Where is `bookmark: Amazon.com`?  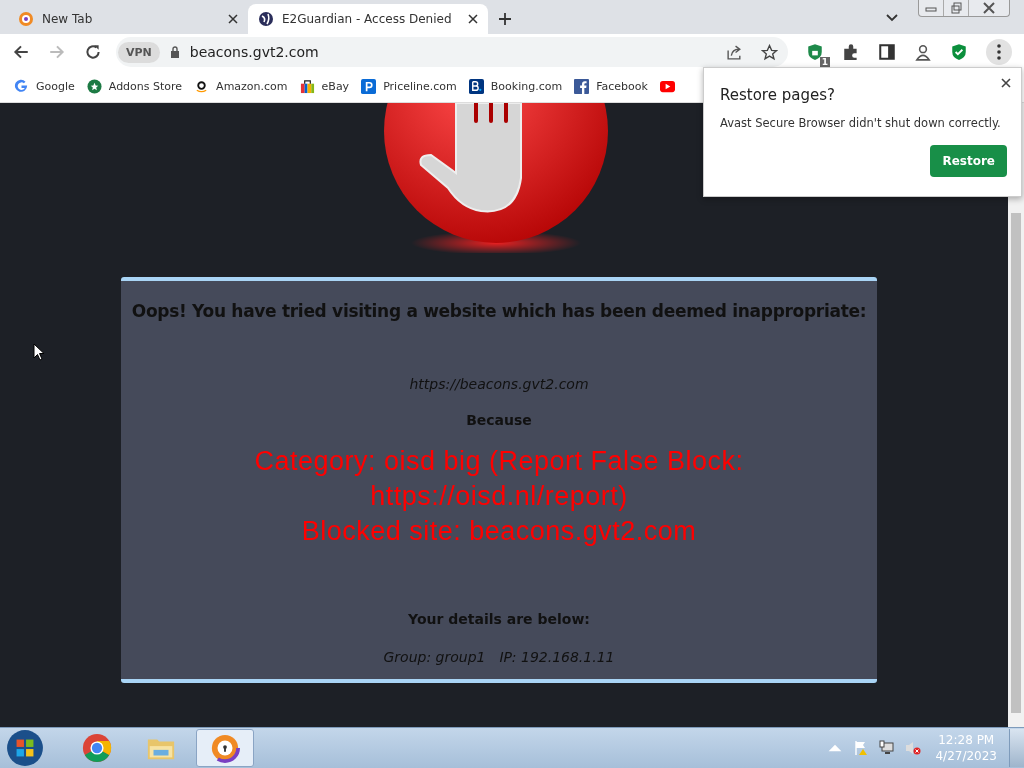
bookmark: Amazon.com is located at coordinates (241, 86).